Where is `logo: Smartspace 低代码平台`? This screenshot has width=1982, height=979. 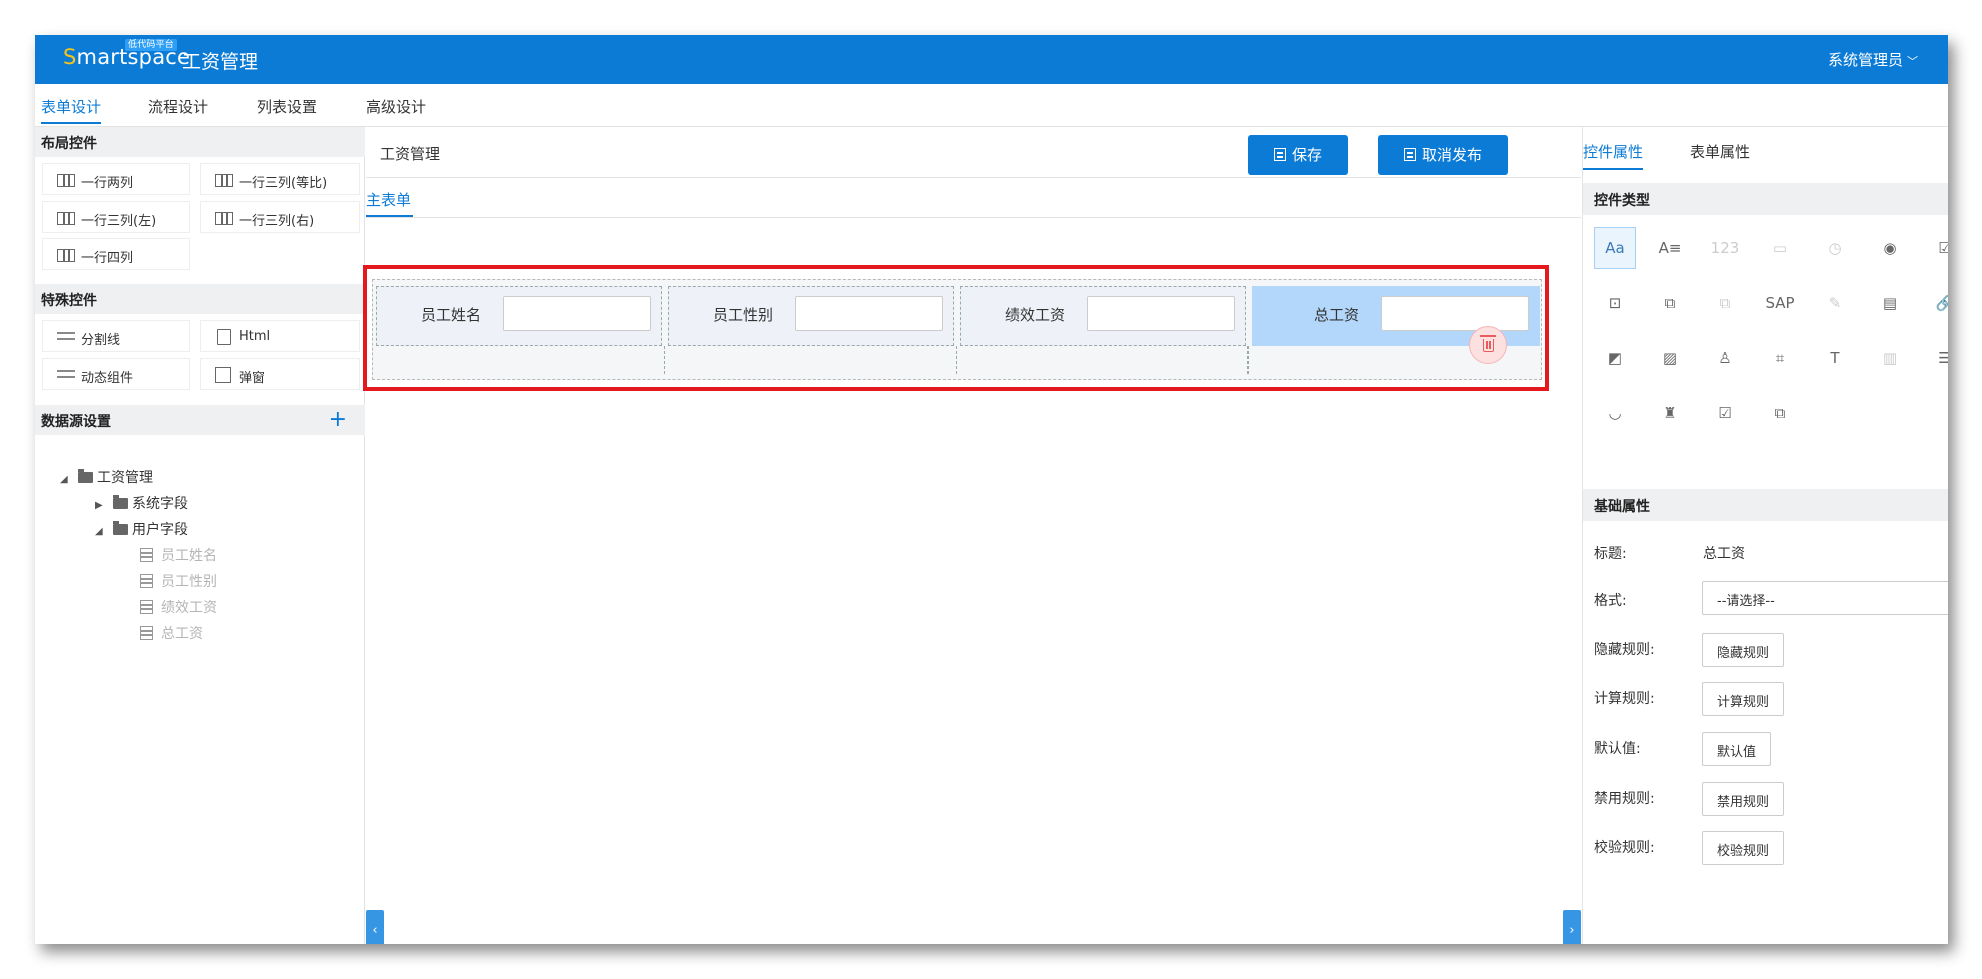
logo: Smartspace 低代码平台 is located at coordinates (126, 54).